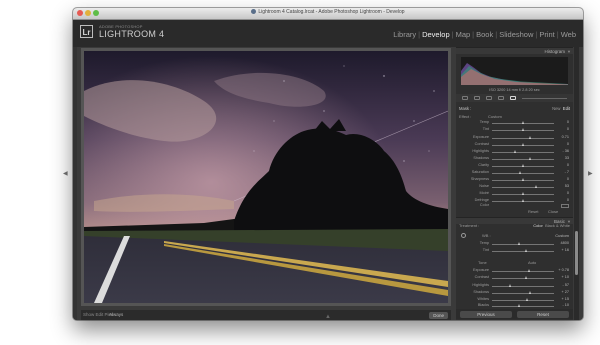  I want to click on module-slideshow: Slideshow, so click(516, 34).